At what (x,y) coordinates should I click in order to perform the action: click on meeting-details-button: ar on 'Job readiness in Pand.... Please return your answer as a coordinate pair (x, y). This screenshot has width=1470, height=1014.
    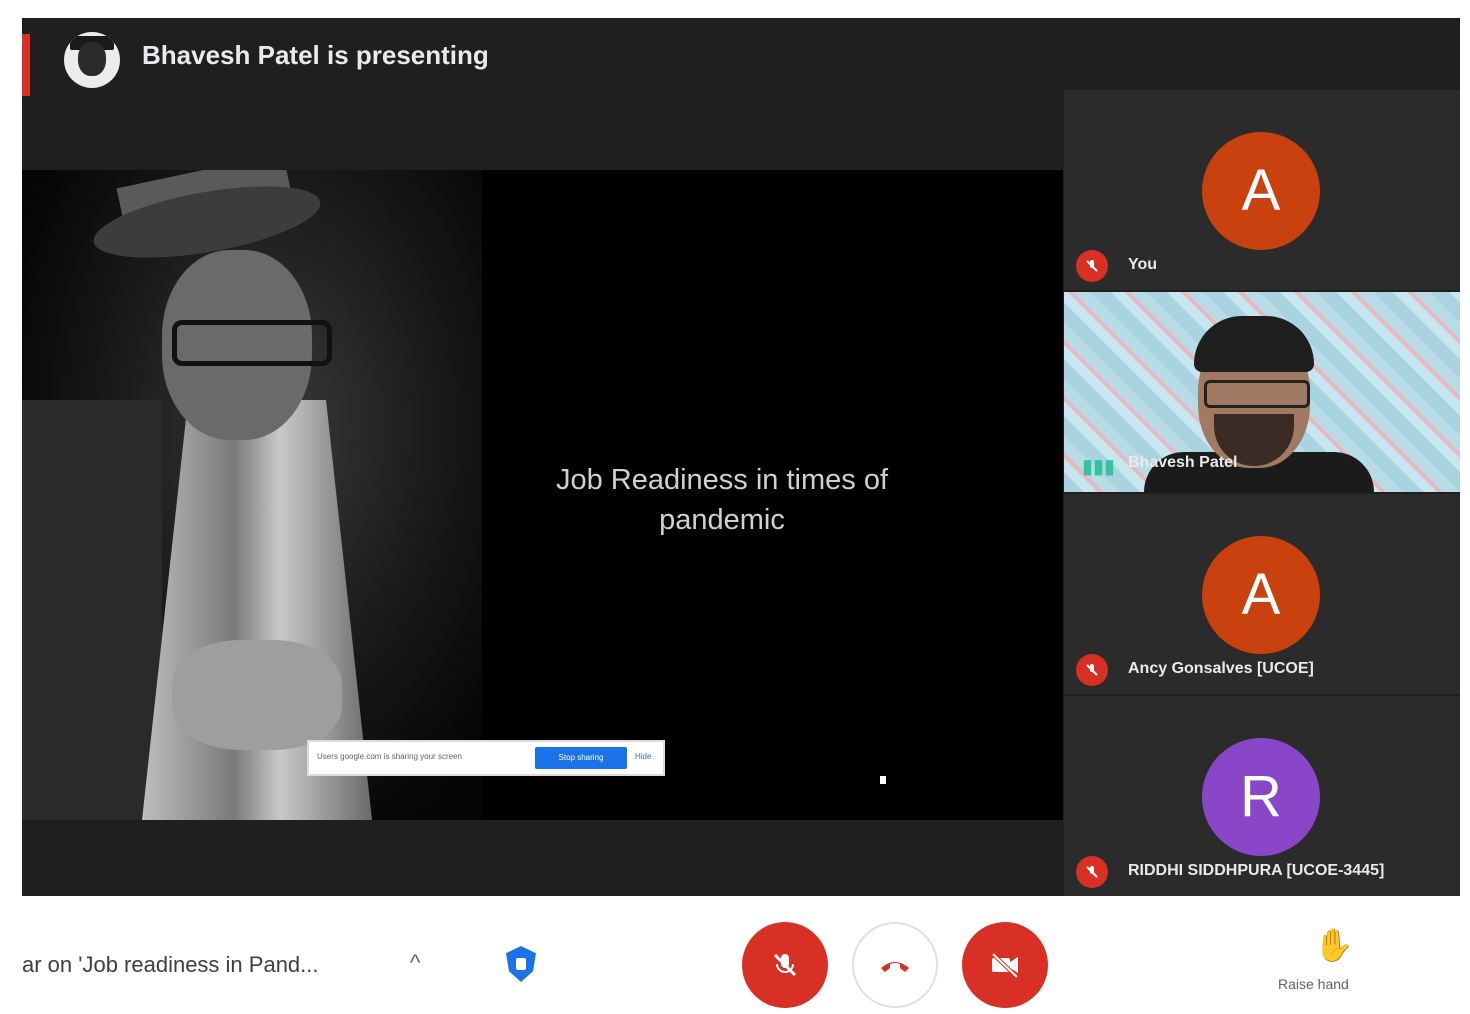
    Looking at the image, I should click on (170, 965).